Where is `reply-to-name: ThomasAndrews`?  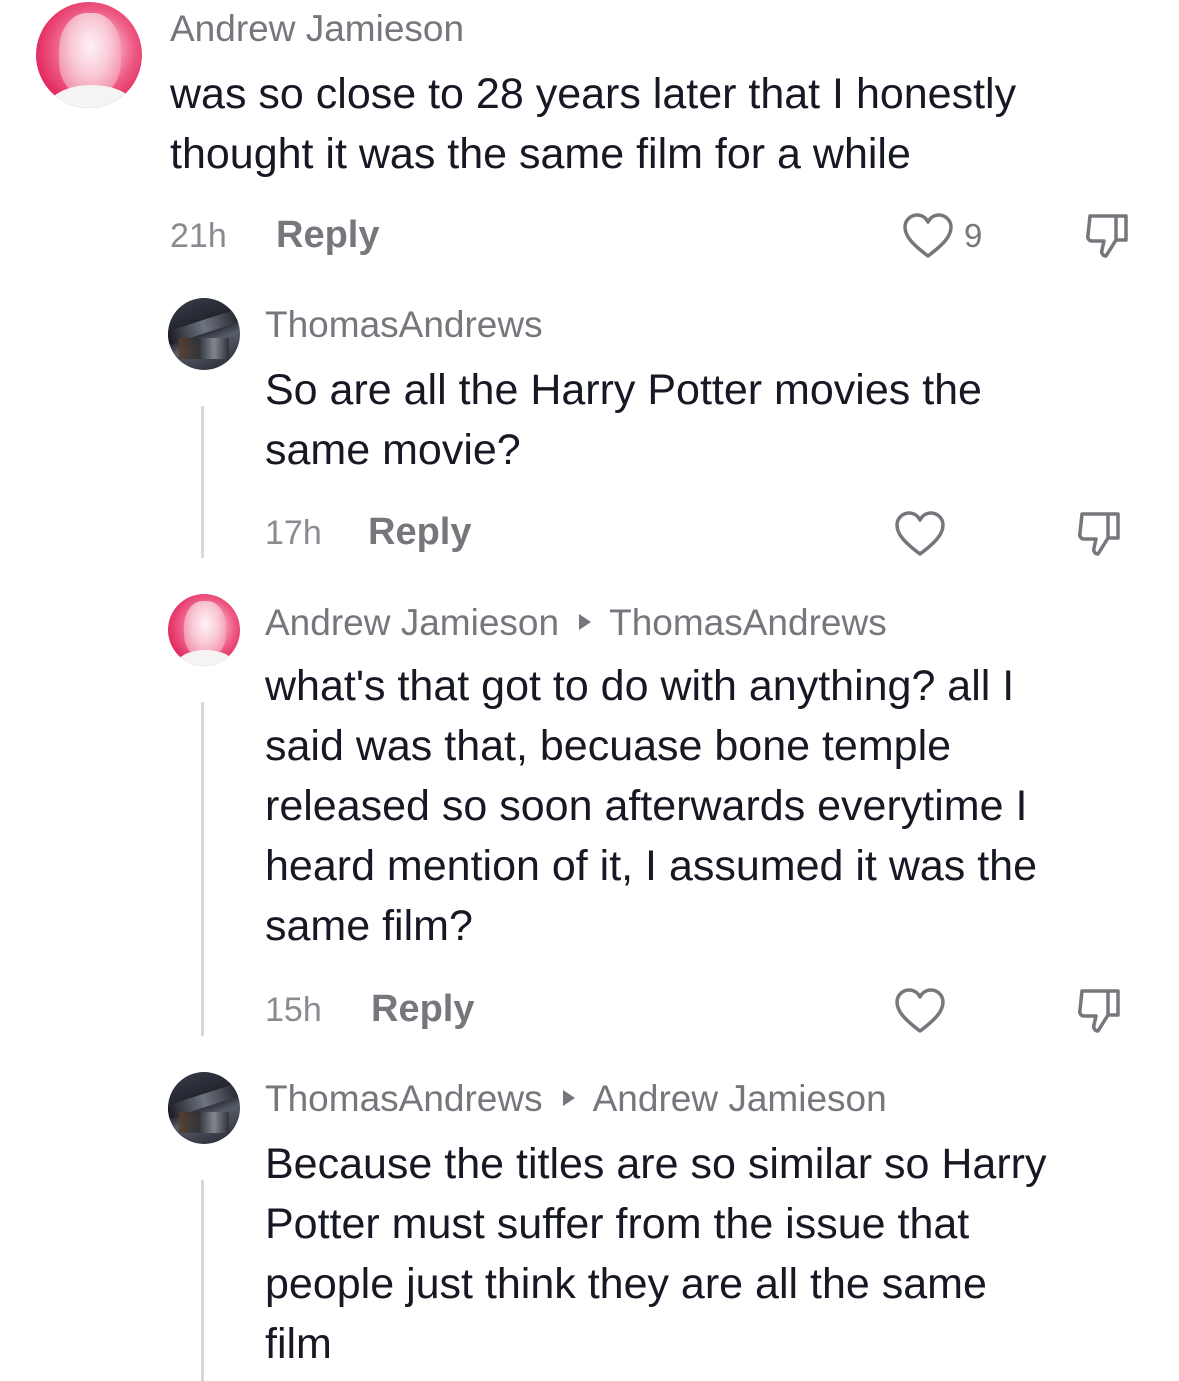 reply-to-name: ThomasAndrews is located at coordinates (748, 622).